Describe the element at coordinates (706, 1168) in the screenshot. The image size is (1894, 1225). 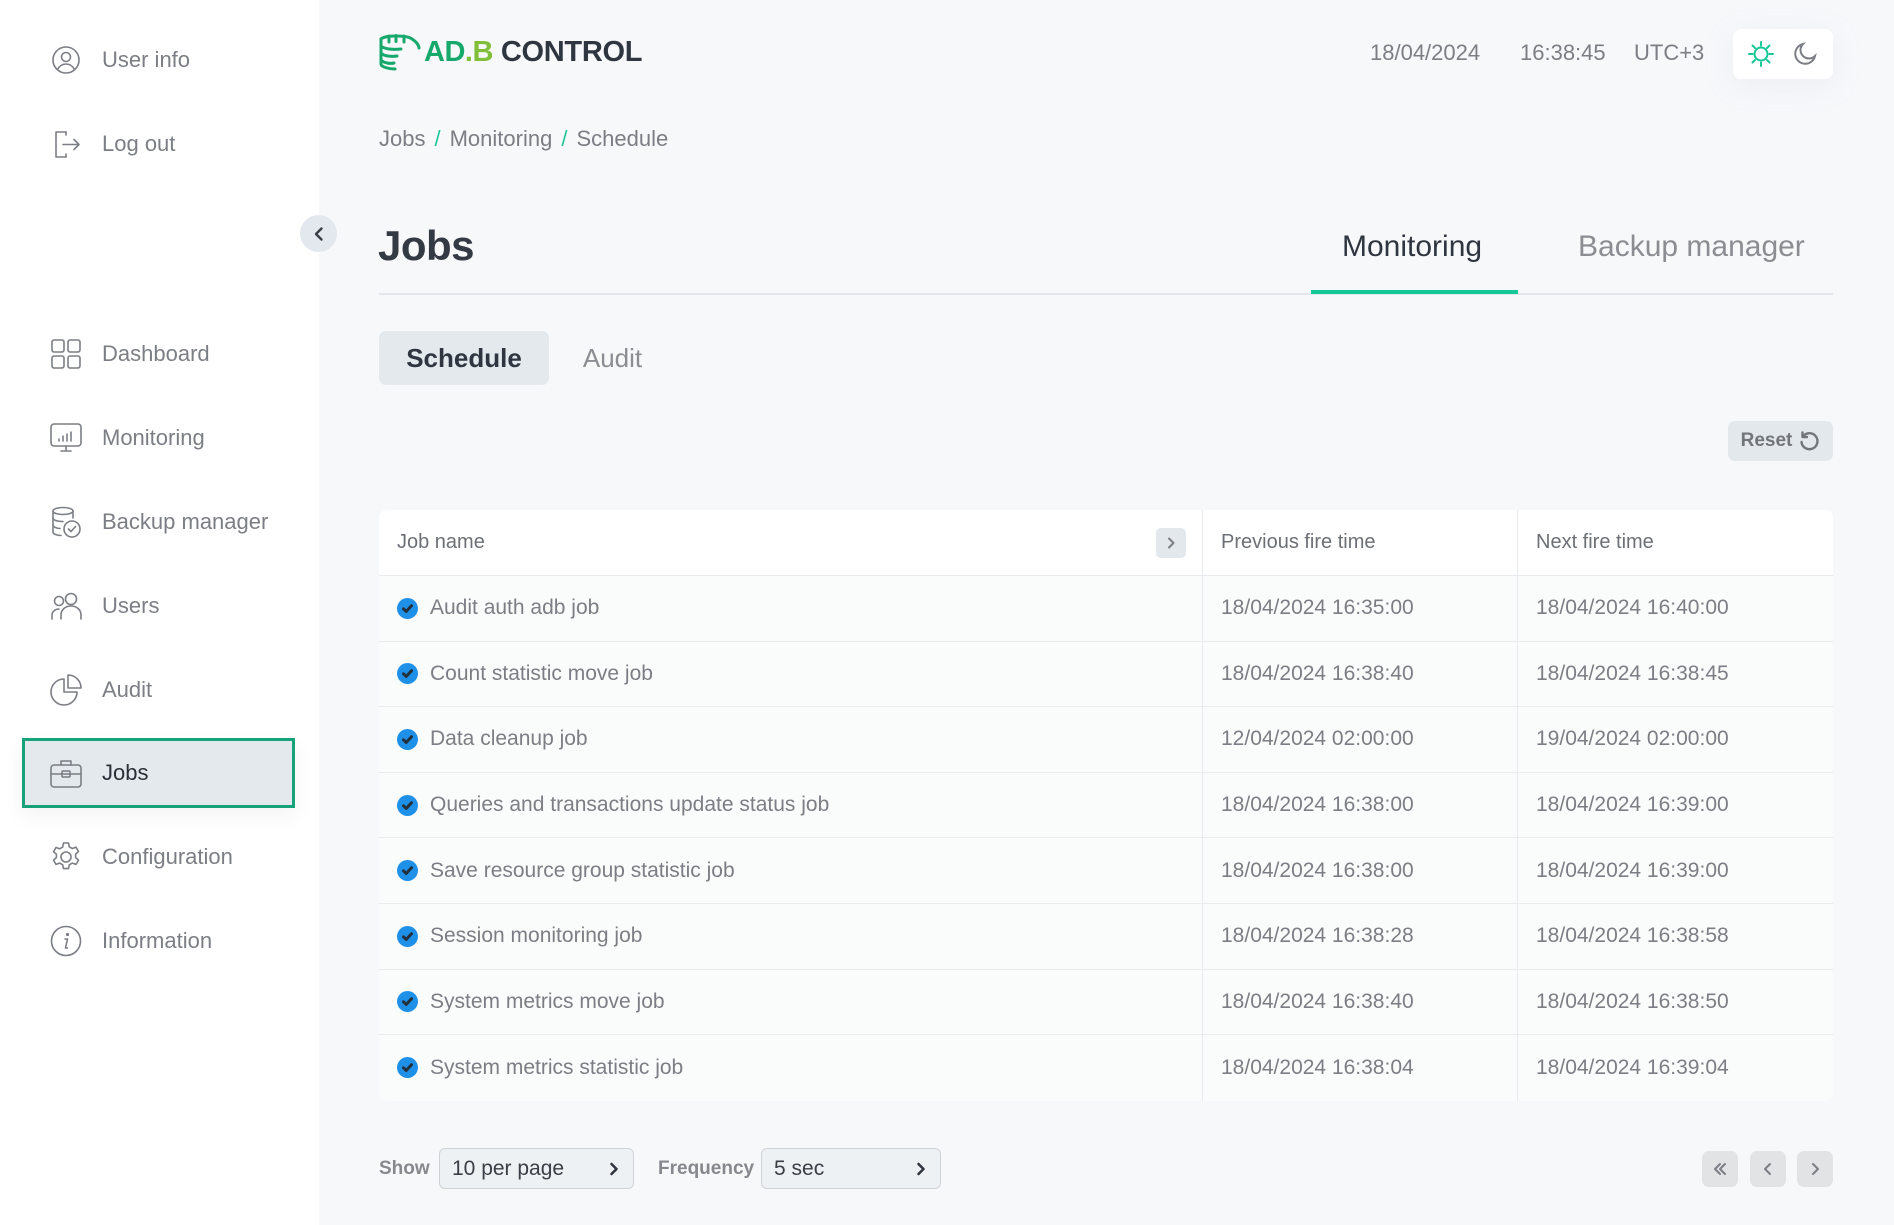
I see `frequency-label: Frequency` at that location.